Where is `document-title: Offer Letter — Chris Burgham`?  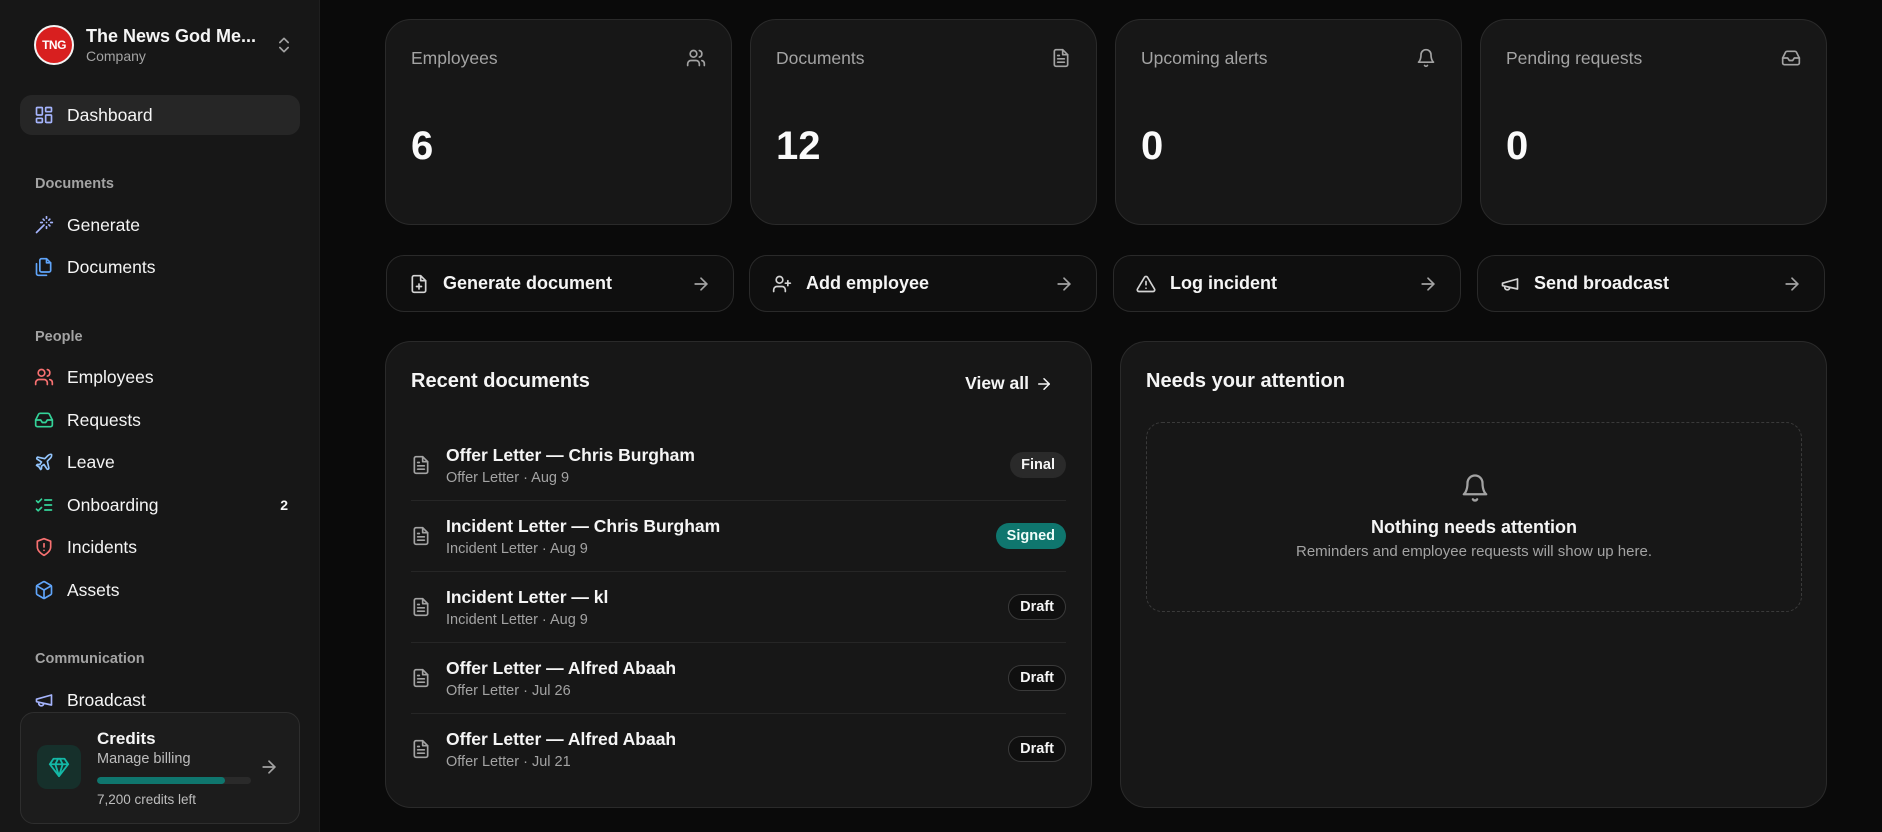 document-title: Offer Letter — Chris Burgham is located at coordinates (570, 455).